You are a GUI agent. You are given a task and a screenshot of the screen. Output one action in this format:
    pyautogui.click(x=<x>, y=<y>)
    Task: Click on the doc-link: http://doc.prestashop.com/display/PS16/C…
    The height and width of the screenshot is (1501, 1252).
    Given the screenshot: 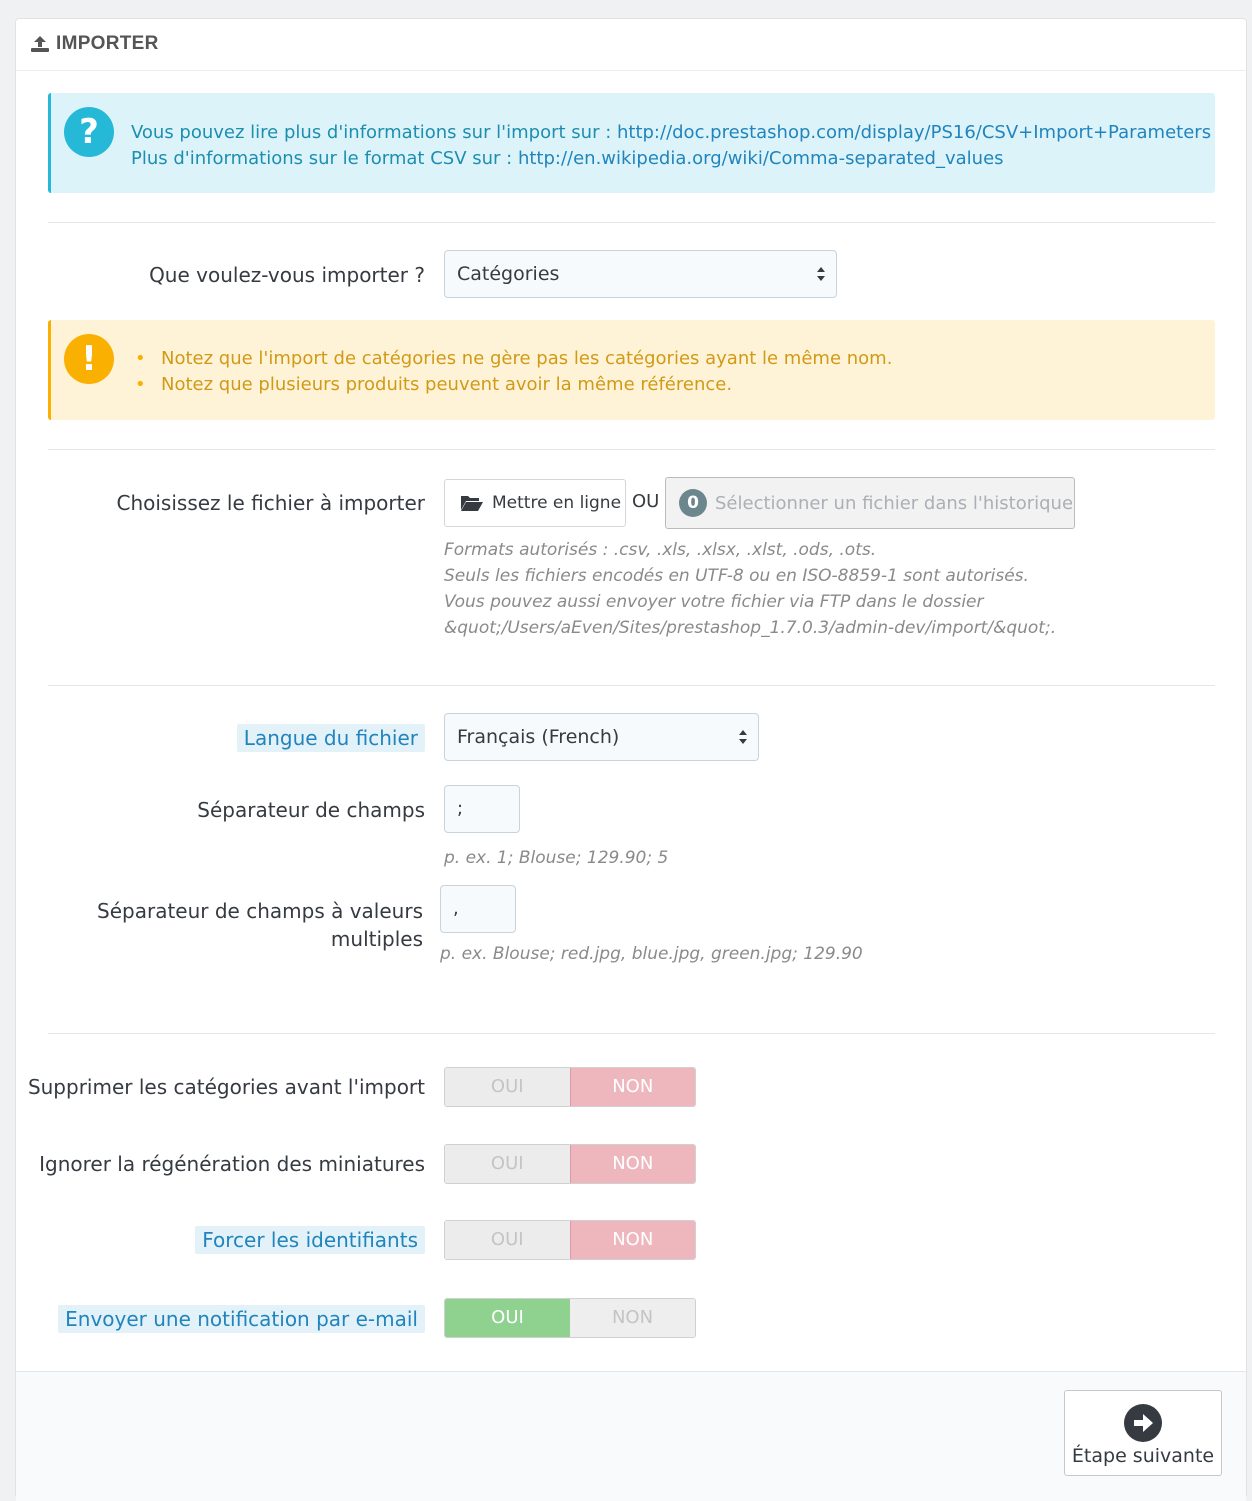 What is the action you would take?
    pyautogui.click(x=914, y=132)
    